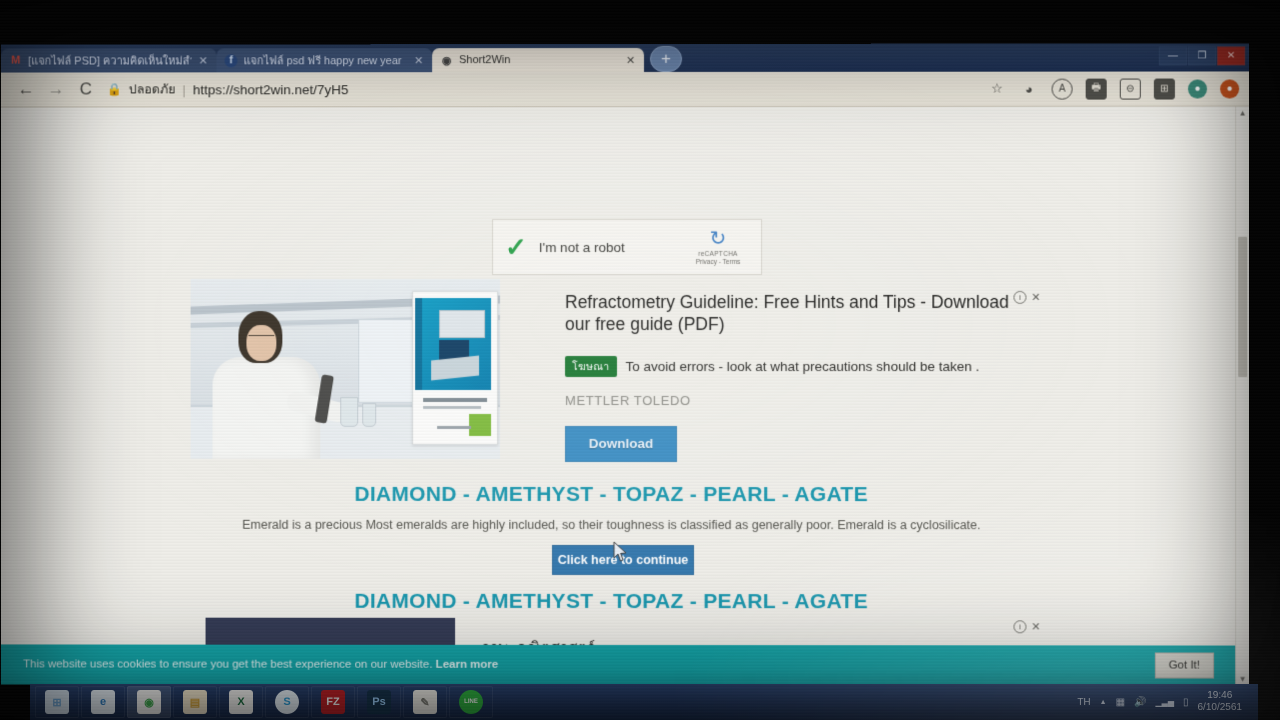 This screenshot has width=1280, height=720. What do you see at coordinates (455, 368) in the screenshot?
I see `pdf-guide-cover` at bounding box center [455, 368].